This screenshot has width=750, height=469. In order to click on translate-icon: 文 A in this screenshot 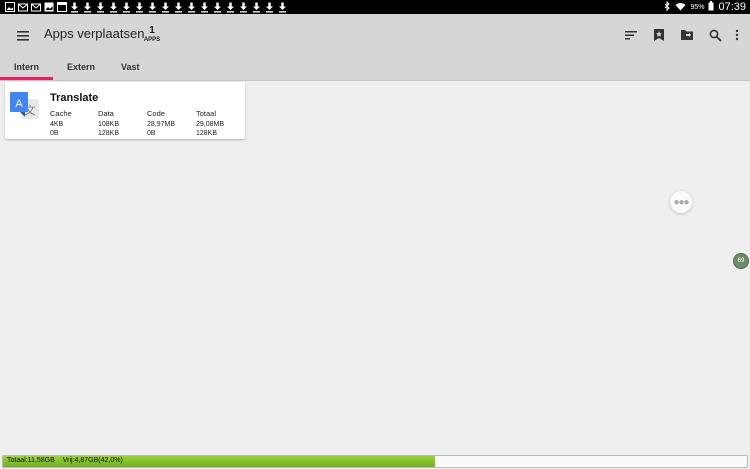, I will do `click(25, 107)`.